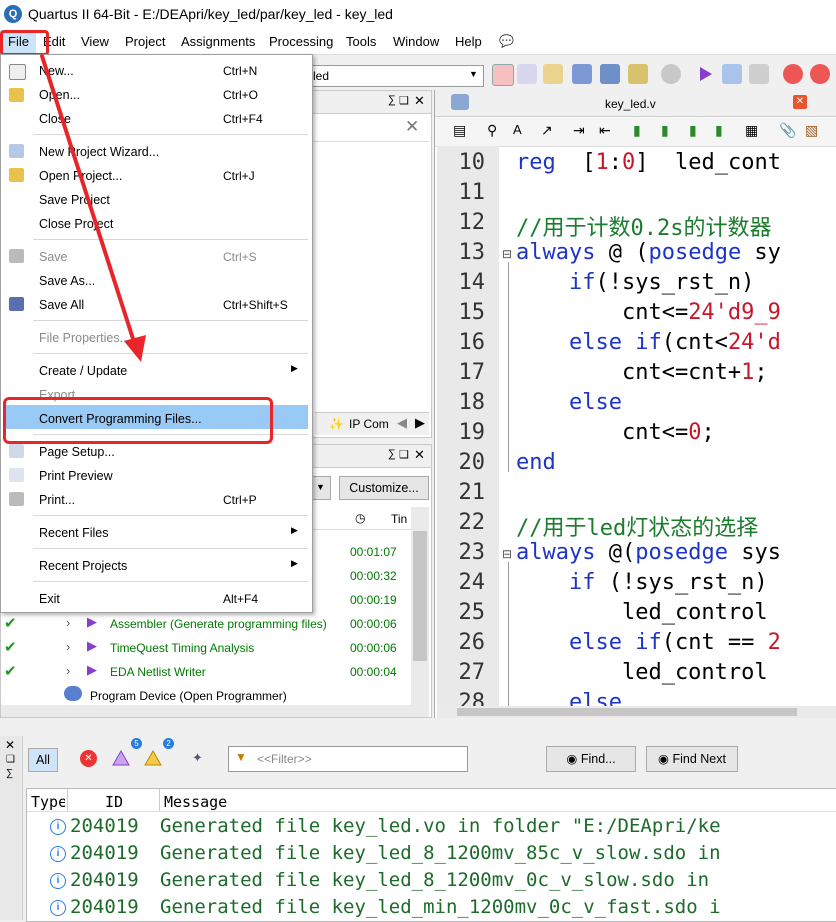 Image resolution: width=836 pixels, height=922 pixels. I want to click on close-icon: ✕, so click(10, 745).